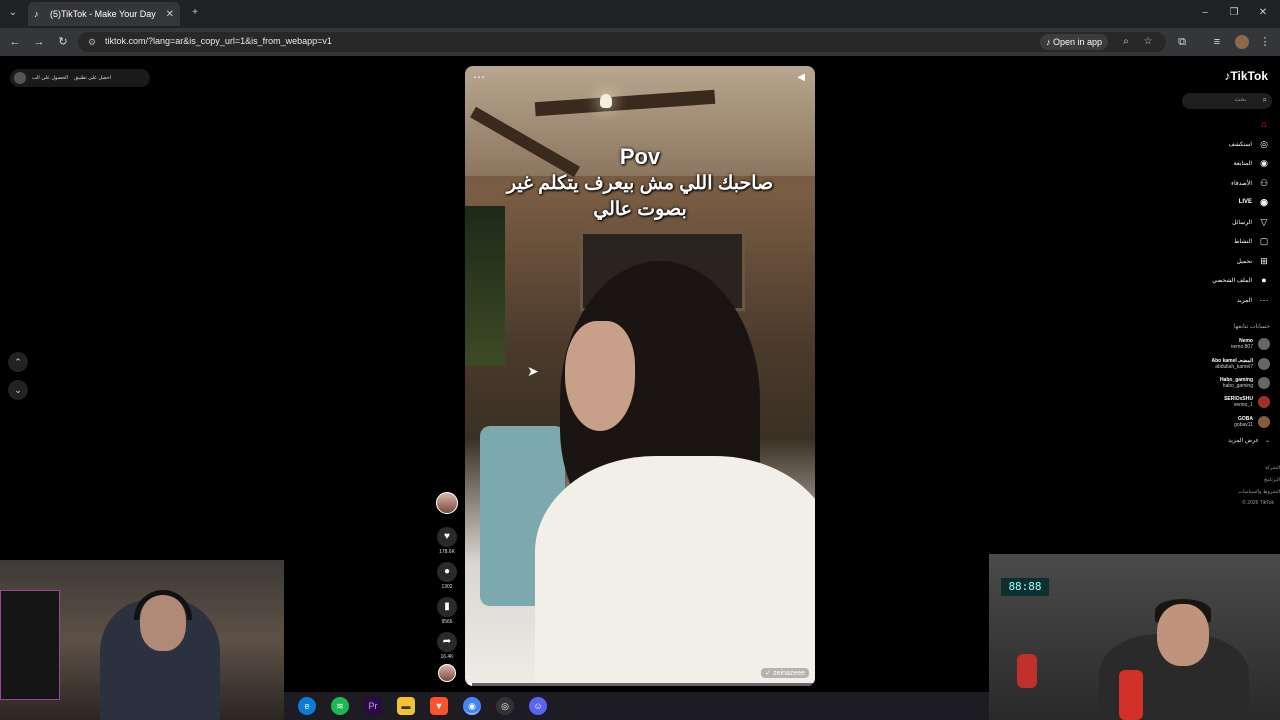 The width and height of the screenshot is (1280, 720). Describe the element at coordinates (195, 13) in the screenshot. I see `new-tab-icon: +` at that location.